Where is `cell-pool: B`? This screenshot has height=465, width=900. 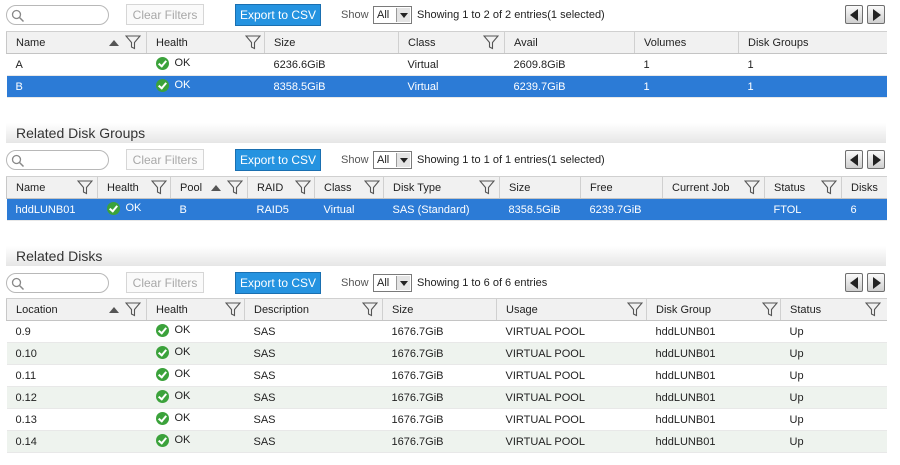
cell-pool: B is located at coordinates (209, 209).